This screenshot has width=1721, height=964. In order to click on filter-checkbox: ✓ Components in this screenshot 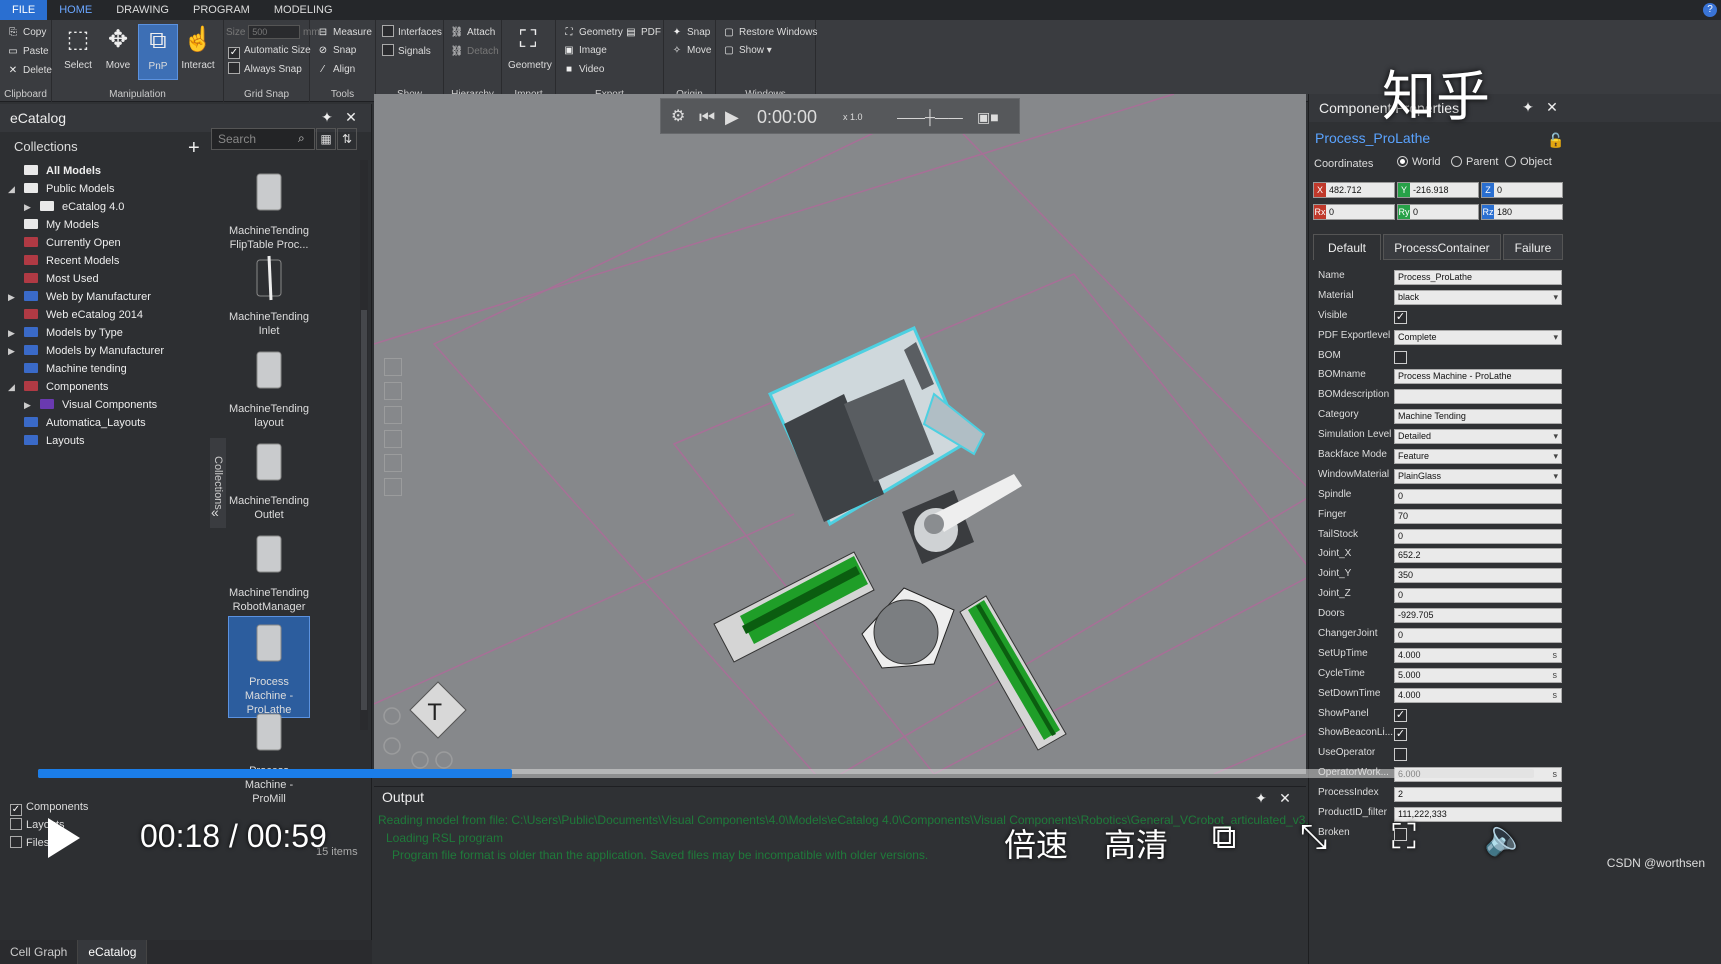, I will do `click(110, 807)`.